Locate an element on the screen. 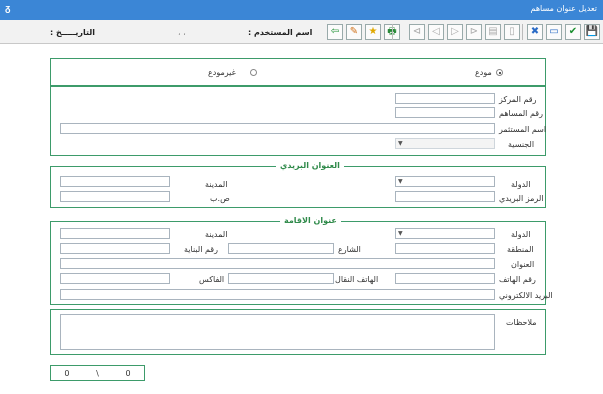  record-counter: 0 \ 0 is located at coordinates (97, 373).